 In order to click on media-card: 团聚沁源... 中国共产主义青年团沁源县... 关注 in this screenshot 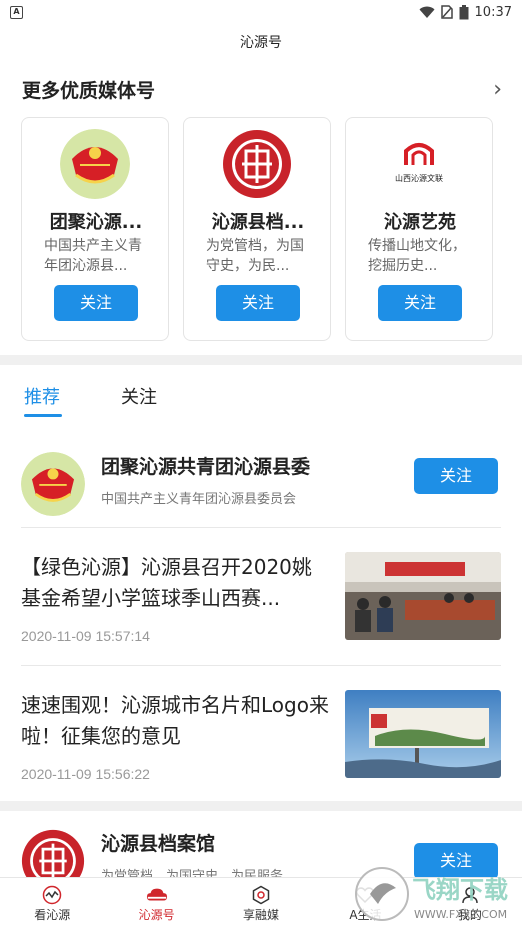, I will do `click(95, 229)`.